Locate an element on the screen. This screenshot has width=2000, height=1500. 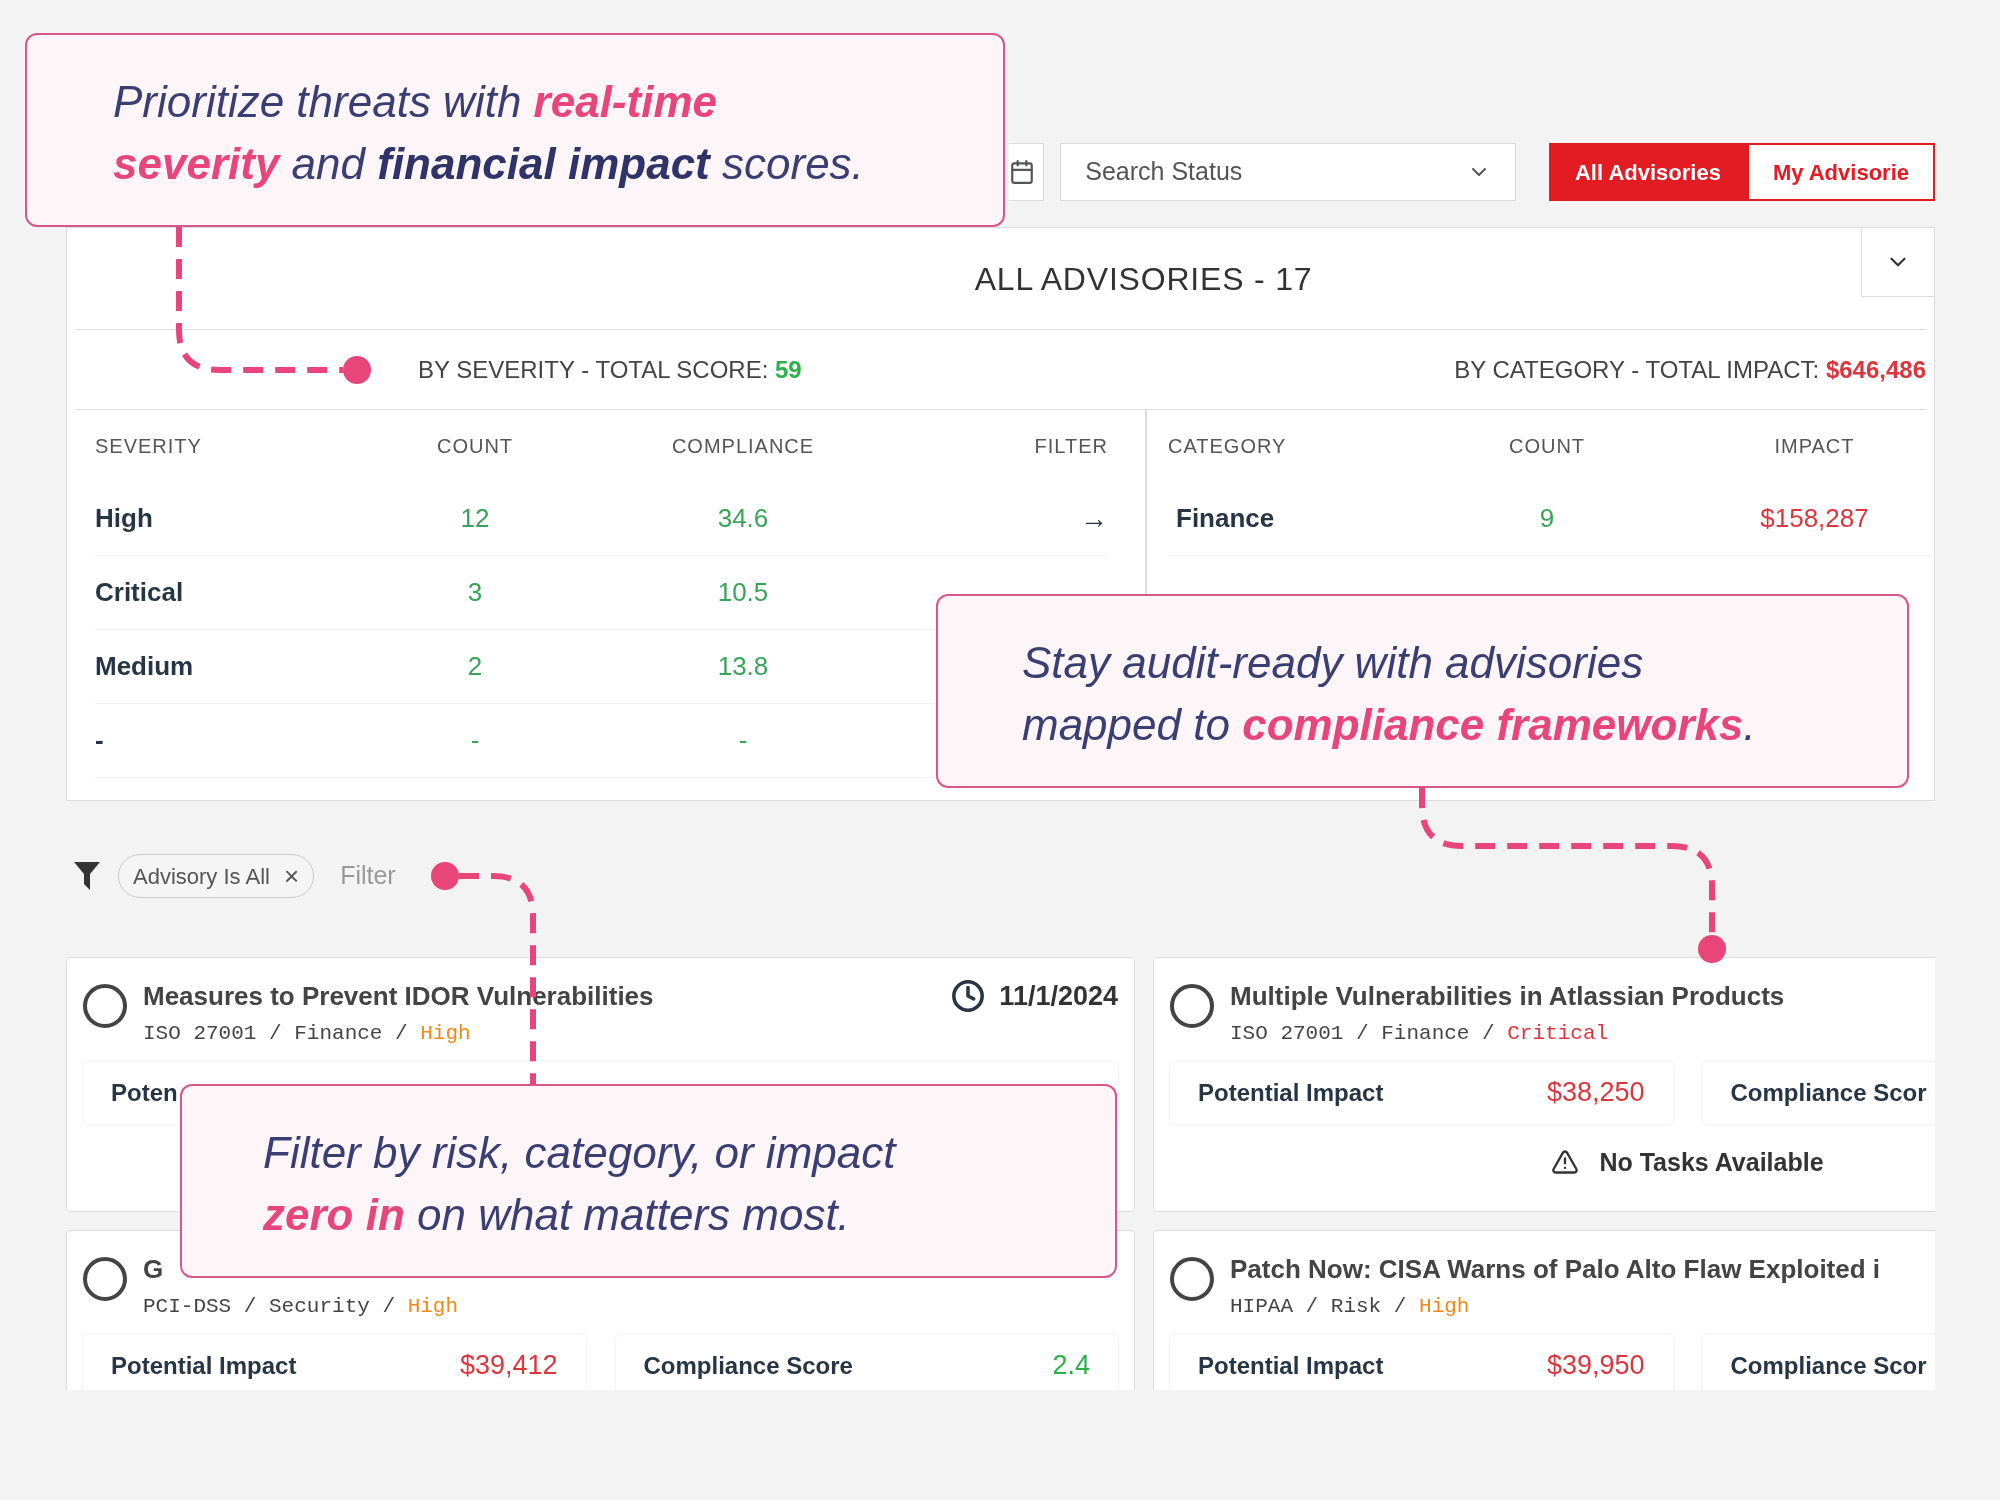
card-tags: HIPAA / Risk / High is located at coordinates (1582, 1307).